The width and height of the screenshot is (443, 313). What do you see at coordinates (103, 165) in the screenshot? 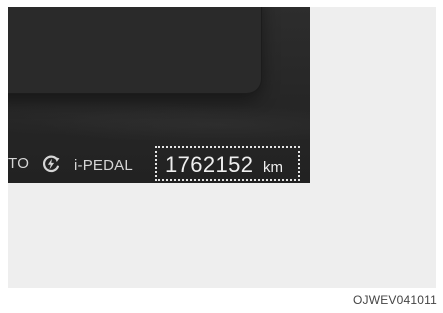
I see `i-pedal-label: i-PEDAL` at bounding box center [103, 165].